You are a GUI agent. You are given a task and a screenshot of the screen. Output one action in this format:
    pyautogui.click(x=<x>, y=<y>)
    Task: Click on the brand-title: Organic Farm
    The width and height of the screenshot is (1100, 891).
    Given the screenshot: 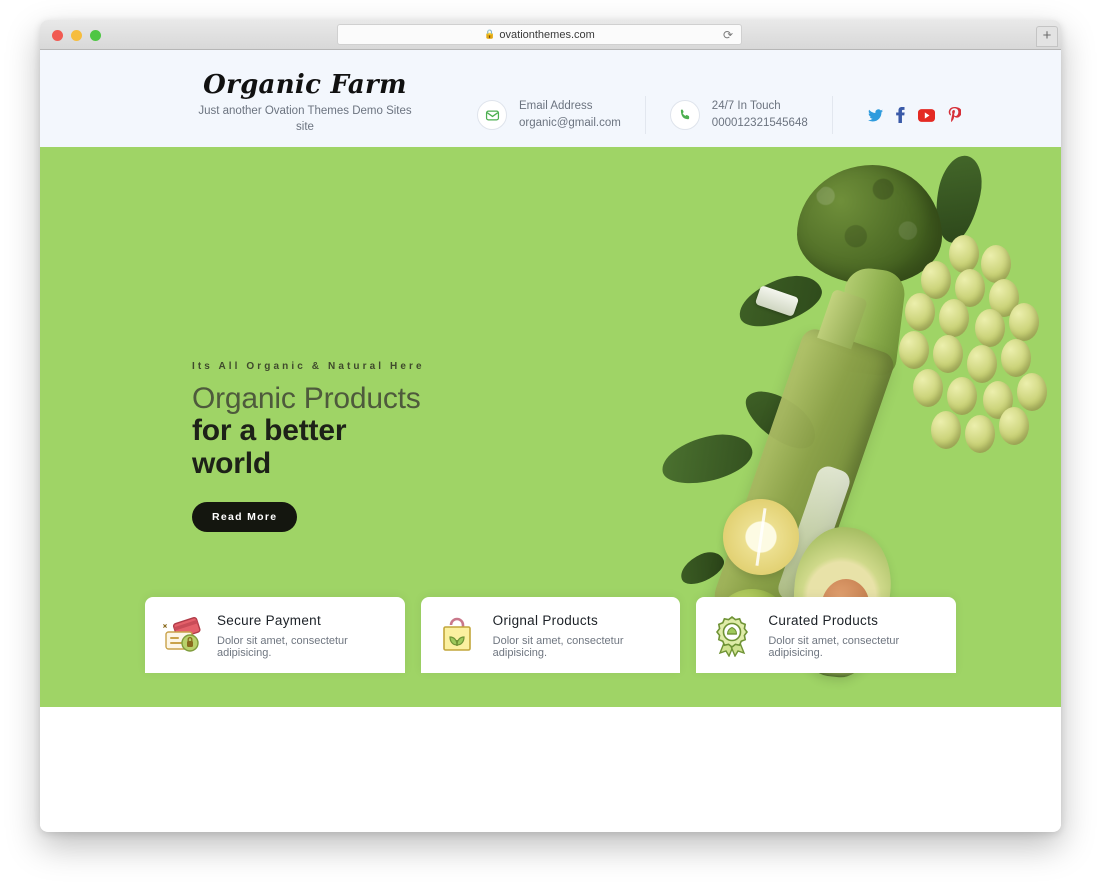 What is the action you would take?
    pyautogui.click(x=305, y=85)
    